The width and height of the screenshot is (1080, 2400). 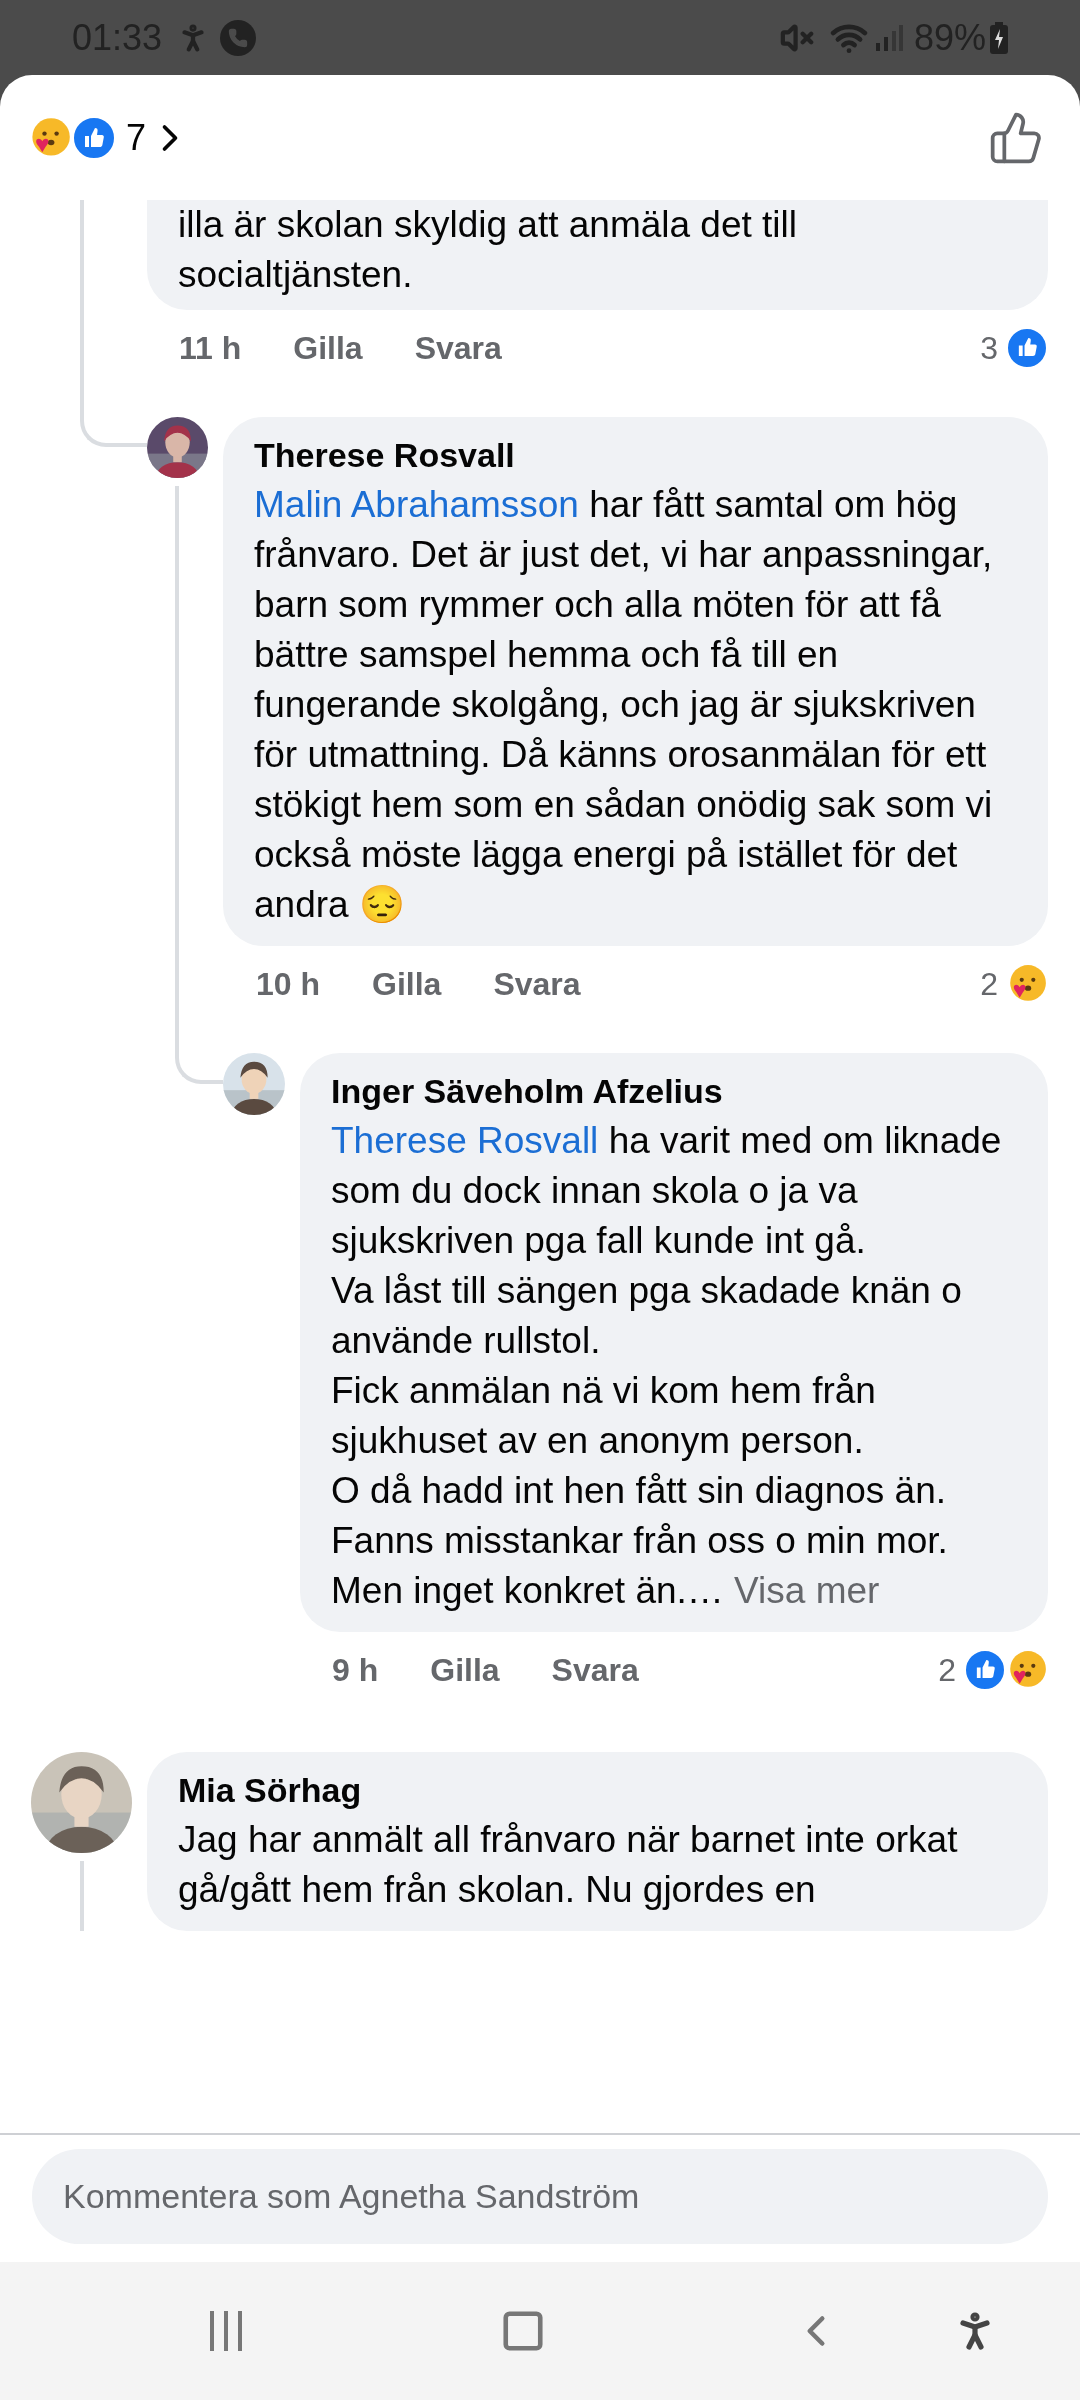 I want to click on phone-icon, so click(x=238, y=37).